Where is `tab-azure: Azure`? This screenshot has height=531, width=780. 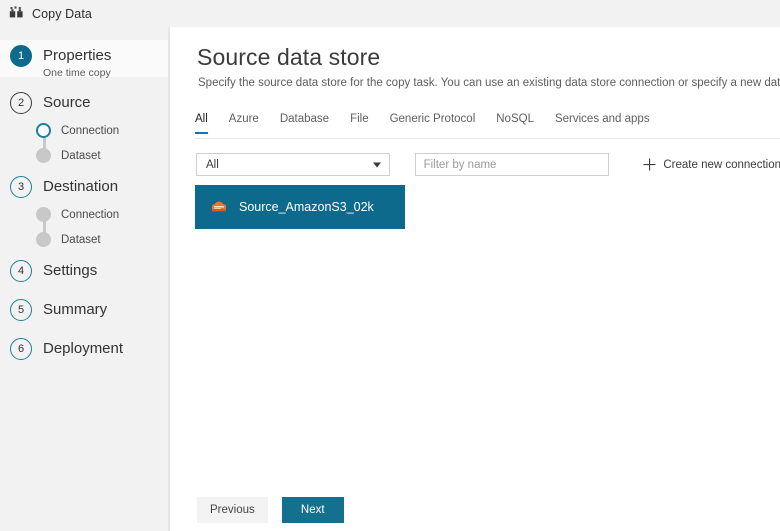 tab-azure: Azure is located at coordinates (244, 123).